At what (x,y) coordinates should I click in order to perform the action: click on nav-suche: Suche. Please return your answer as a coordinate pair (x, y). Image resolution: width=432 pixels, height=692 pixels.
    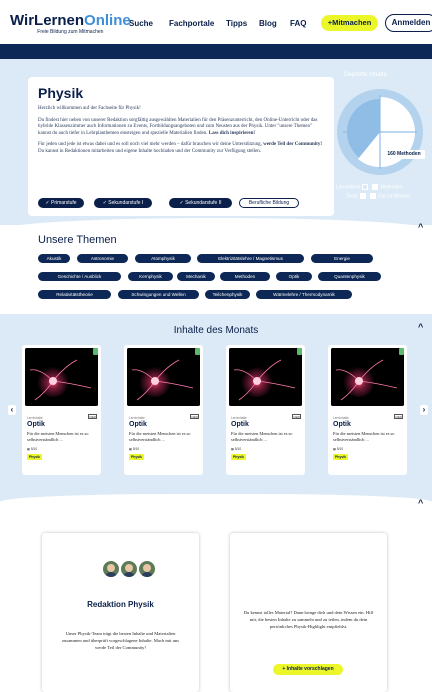
    Looking at the image, I should click on (141, 23).